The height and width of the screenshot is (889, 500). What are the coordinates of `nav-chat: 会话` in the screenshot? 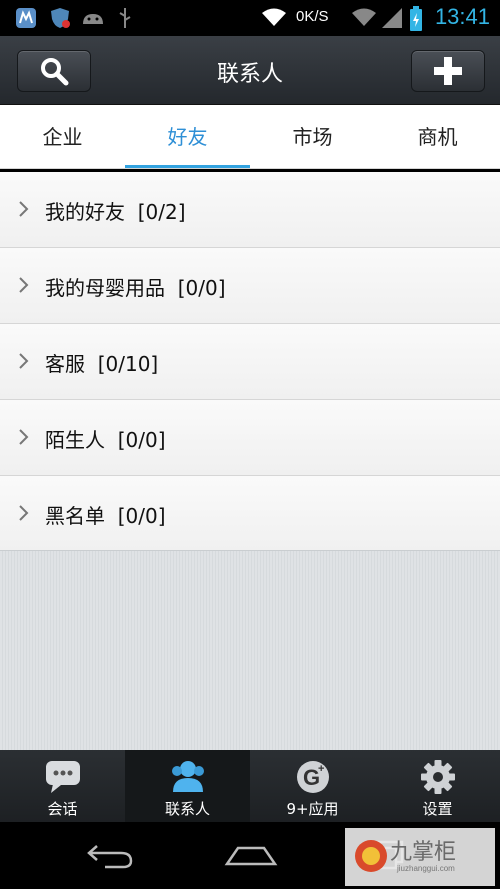 It's located at (62, 786).